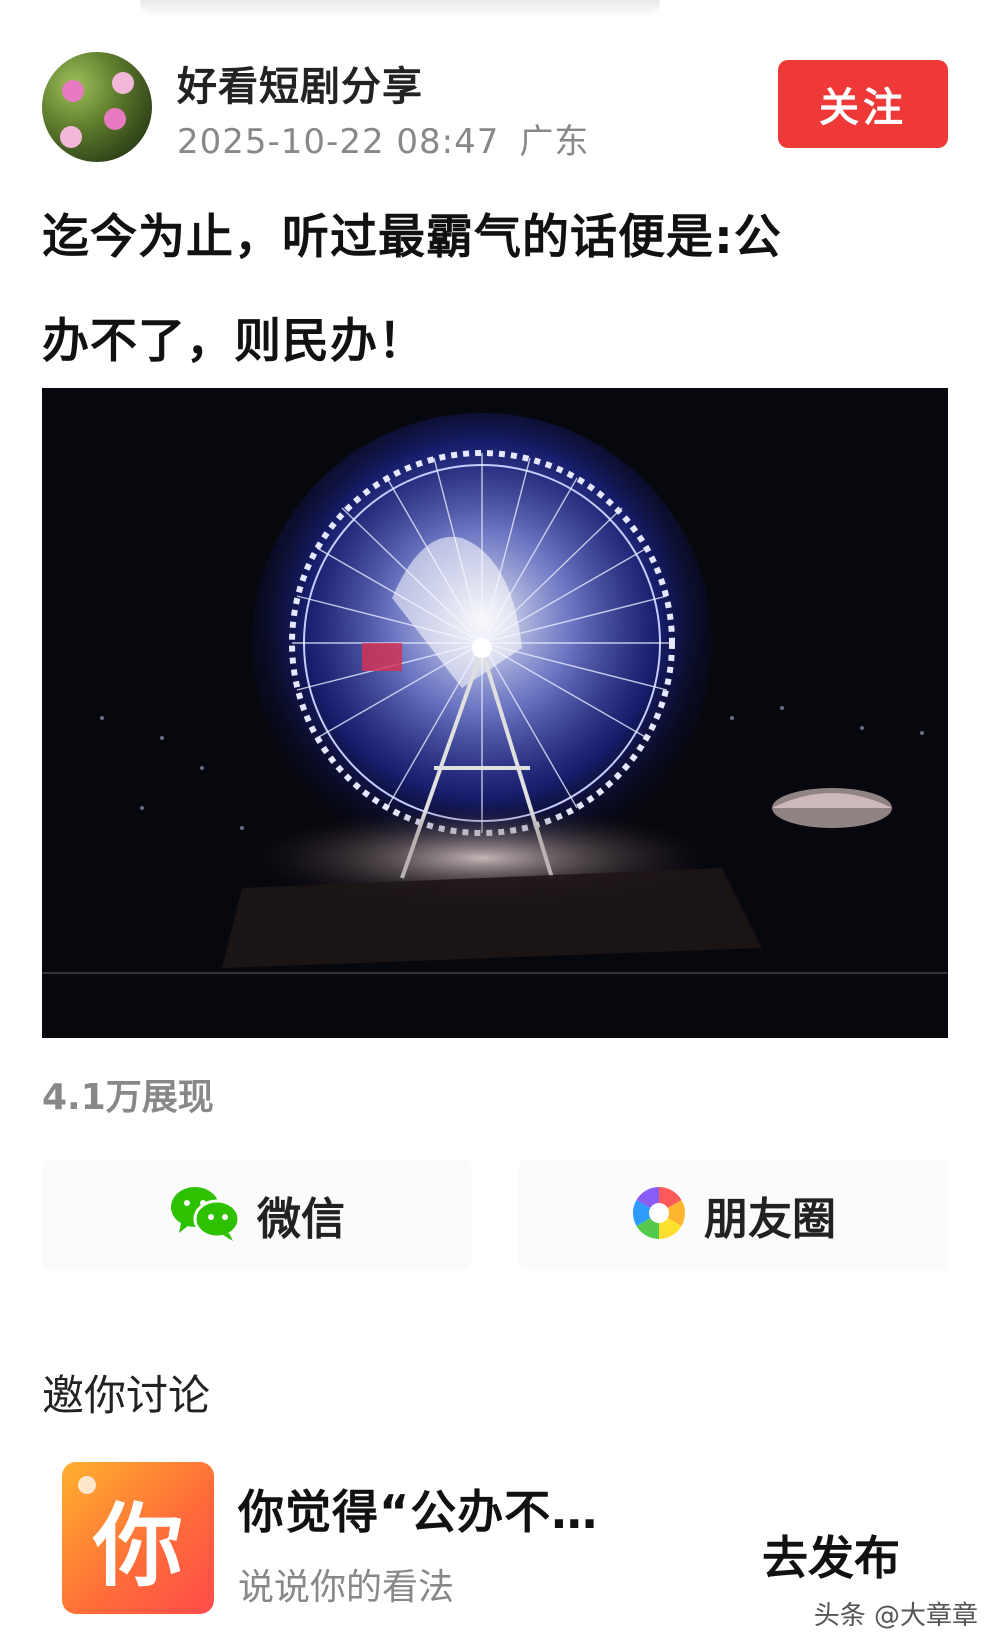 This screenshot has width=990, height=1642. Describe the element at coordinates (502, 1542) in the screenshot. I see `discussion-prompt-card: 你 你觉得“公办不… 说说你的看法 去发布` at that location.